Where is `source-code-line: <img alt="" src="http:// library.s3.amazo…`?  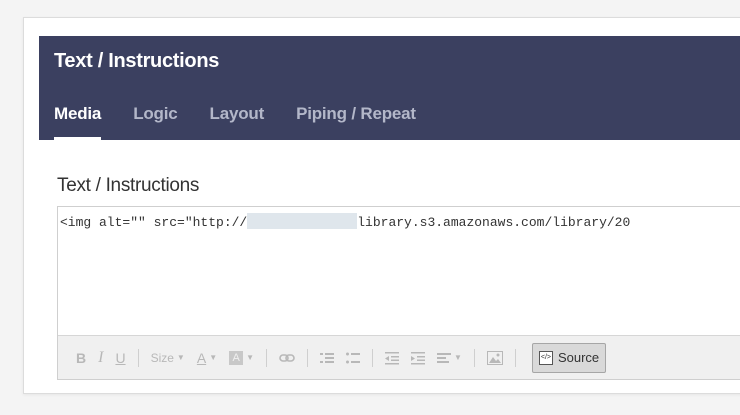
source-code-line: <img alt="" src="http:// library.s3.amazo… is located at coordinates (345, 221).